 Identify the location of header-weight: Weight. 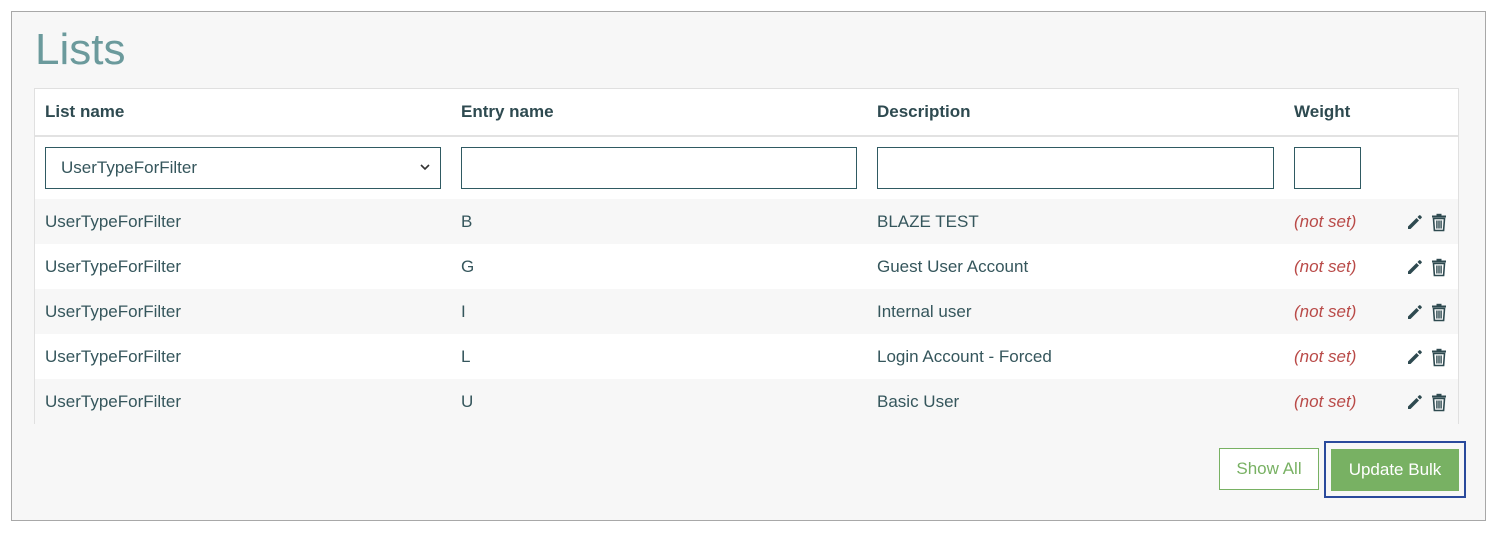
(1322, 111).